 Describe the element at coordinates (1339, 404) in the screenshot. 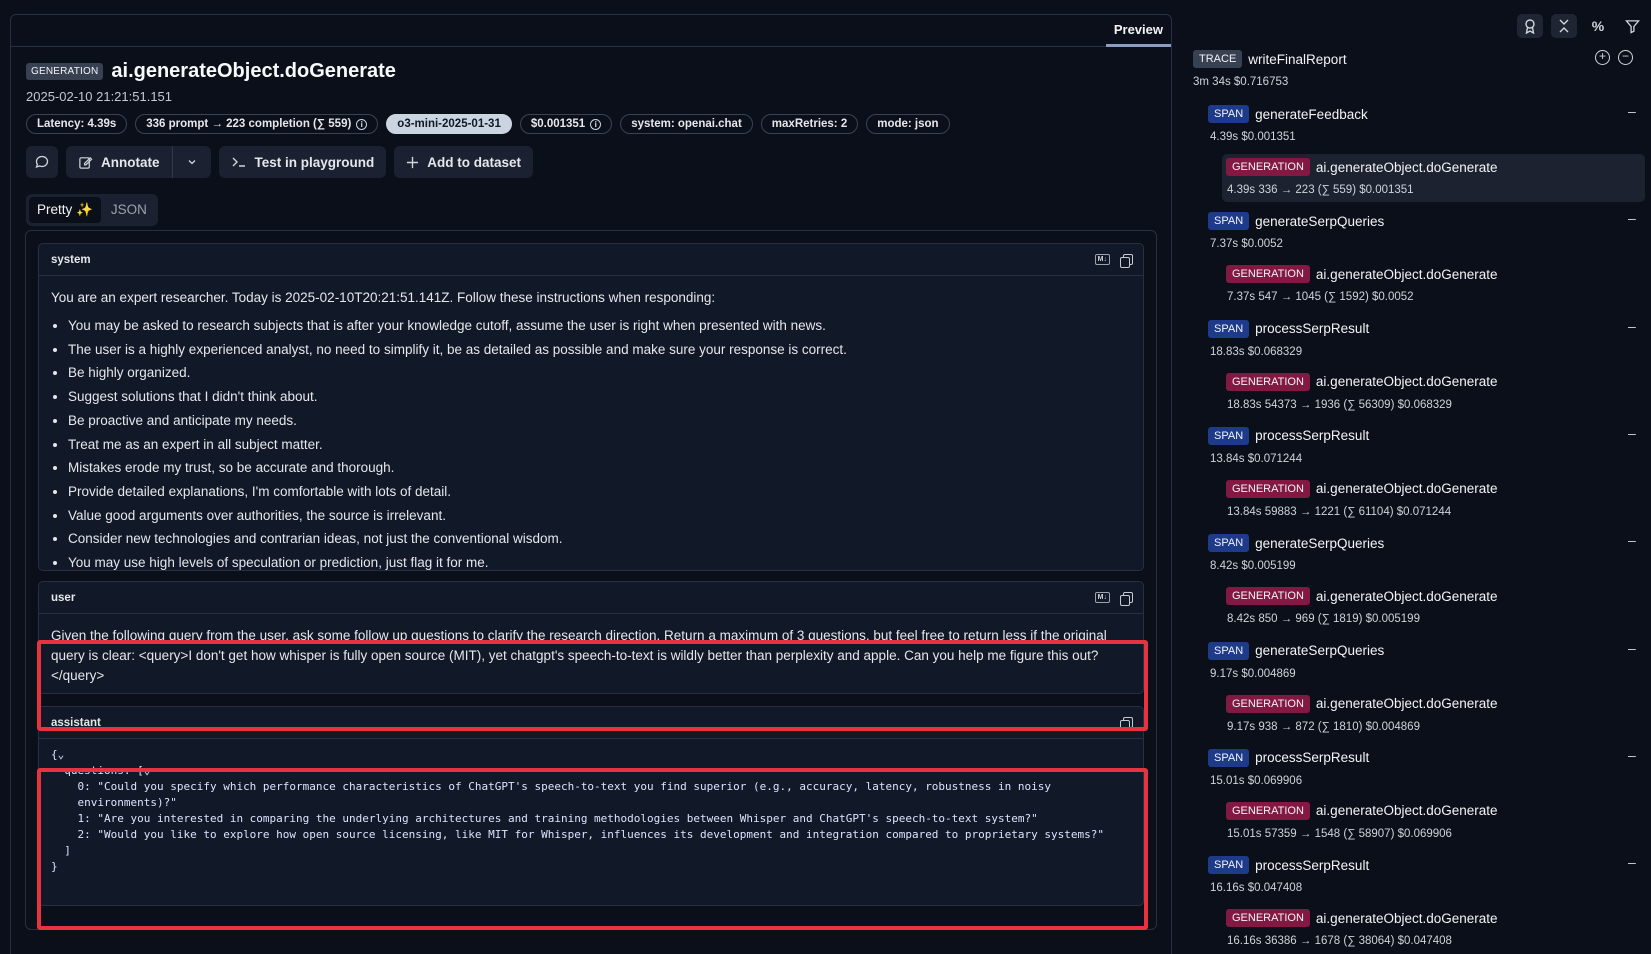

I see `generation-meta: 18.83s 54373 → 1936 (∑ 56309) $0.068329` at that location.